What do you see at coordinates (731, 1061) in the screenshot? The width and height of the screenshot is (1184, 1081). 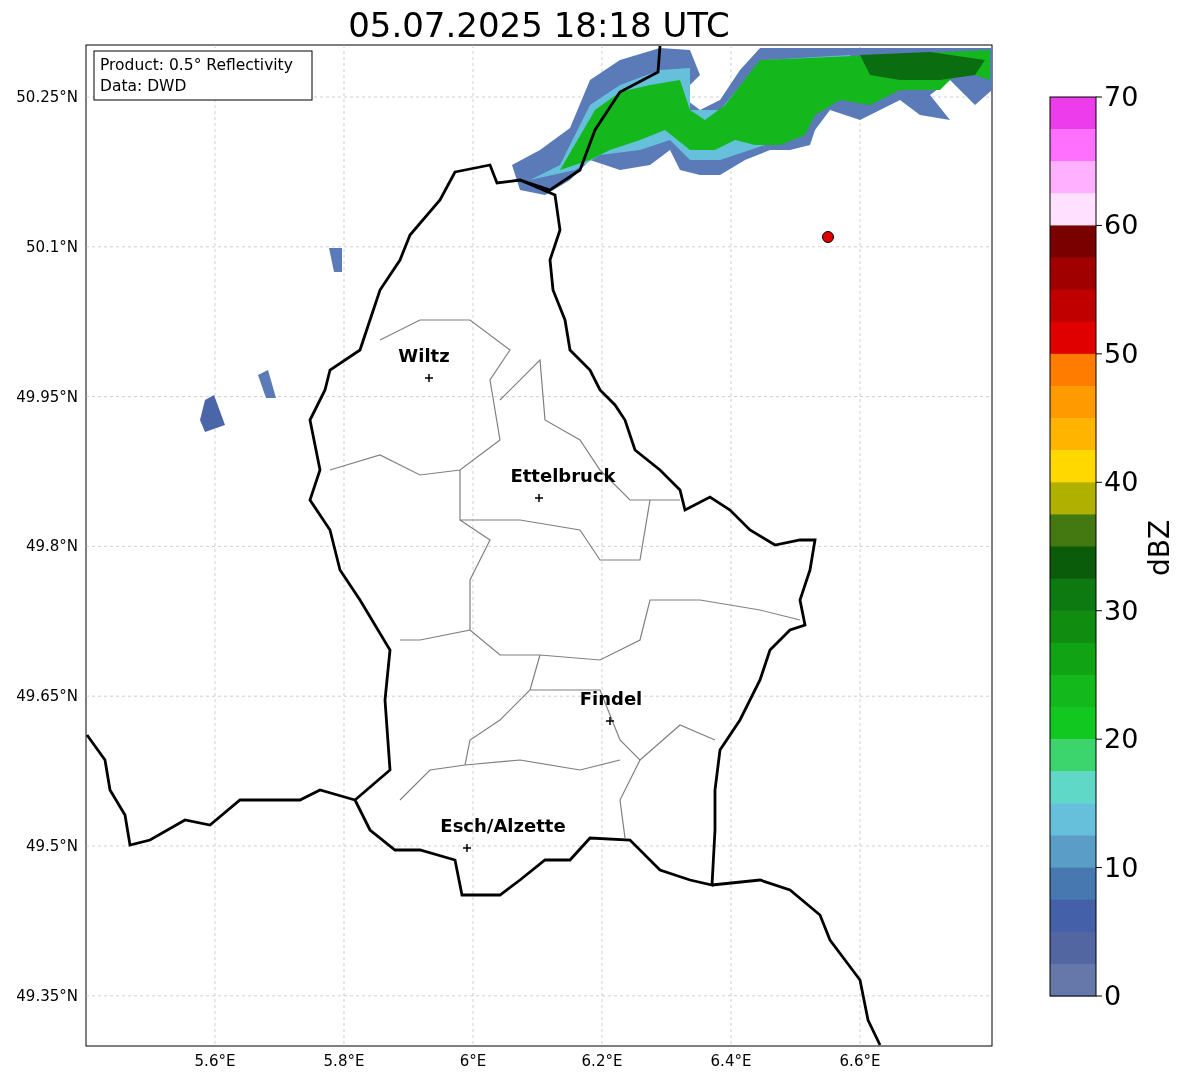 I see `longitude-label: 6.4°E` at bounding box center [731, 1061].